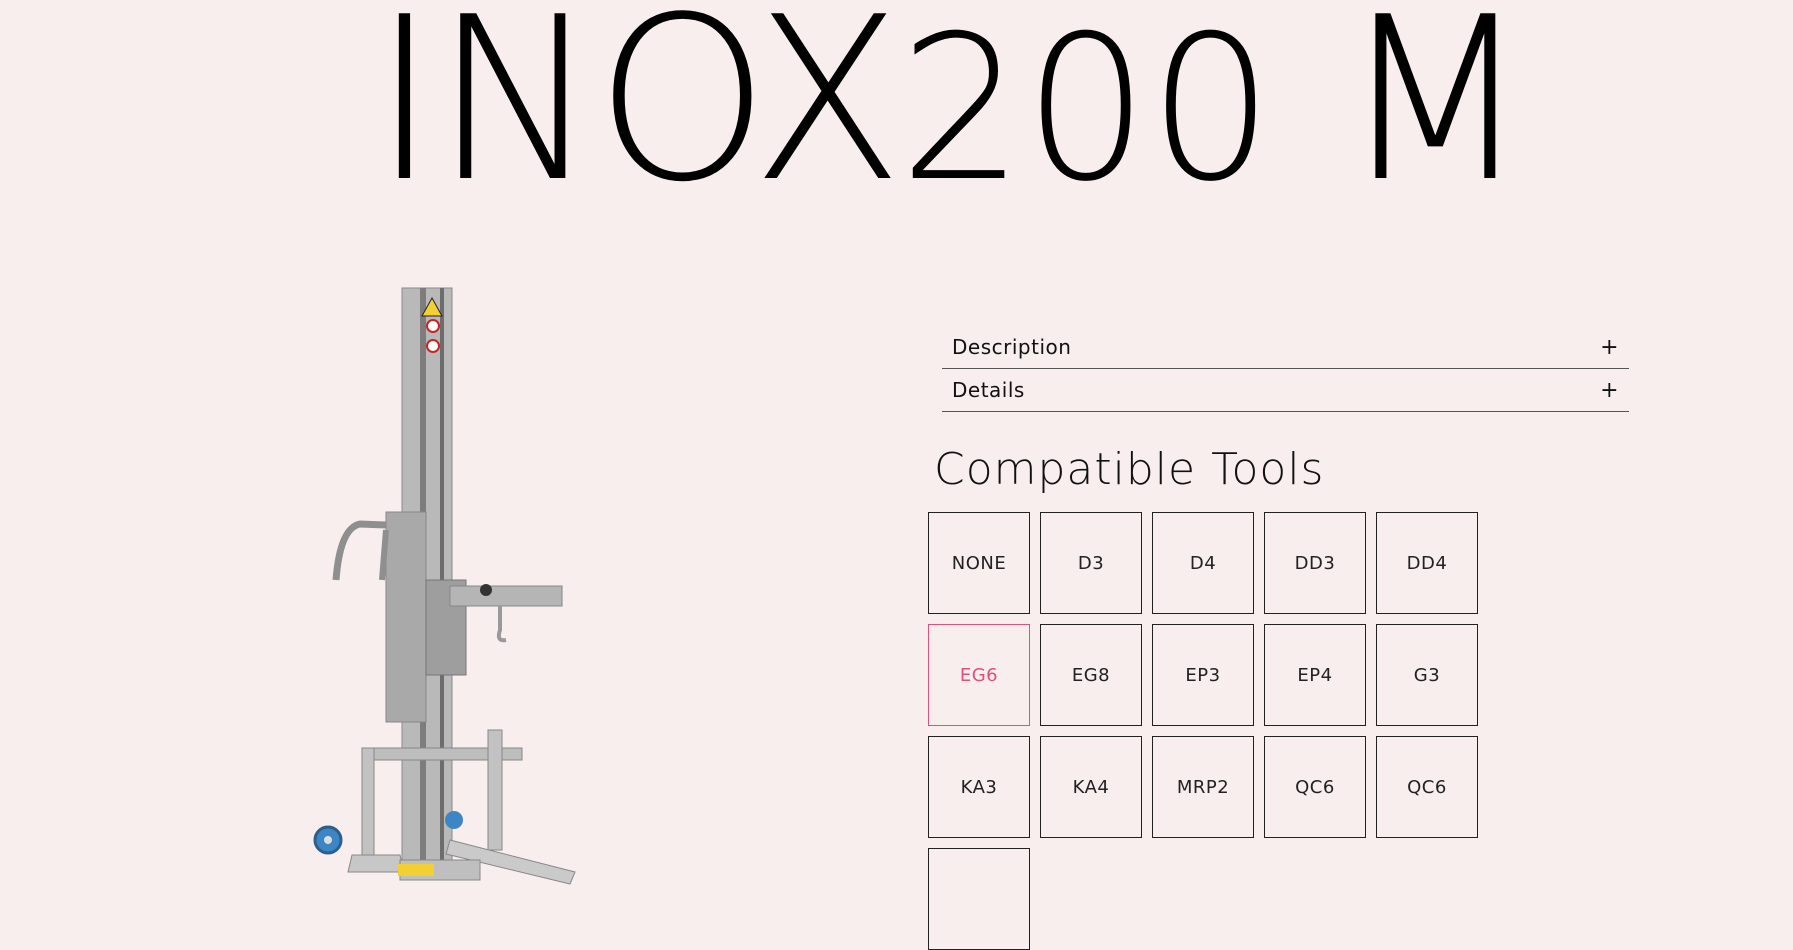 The image size is (1793, 950). What do you see at coordinates (1427, 787) in the screenshot?
I see `tool-option-qc6-2: QC6` at bounding box center [1427, 787].